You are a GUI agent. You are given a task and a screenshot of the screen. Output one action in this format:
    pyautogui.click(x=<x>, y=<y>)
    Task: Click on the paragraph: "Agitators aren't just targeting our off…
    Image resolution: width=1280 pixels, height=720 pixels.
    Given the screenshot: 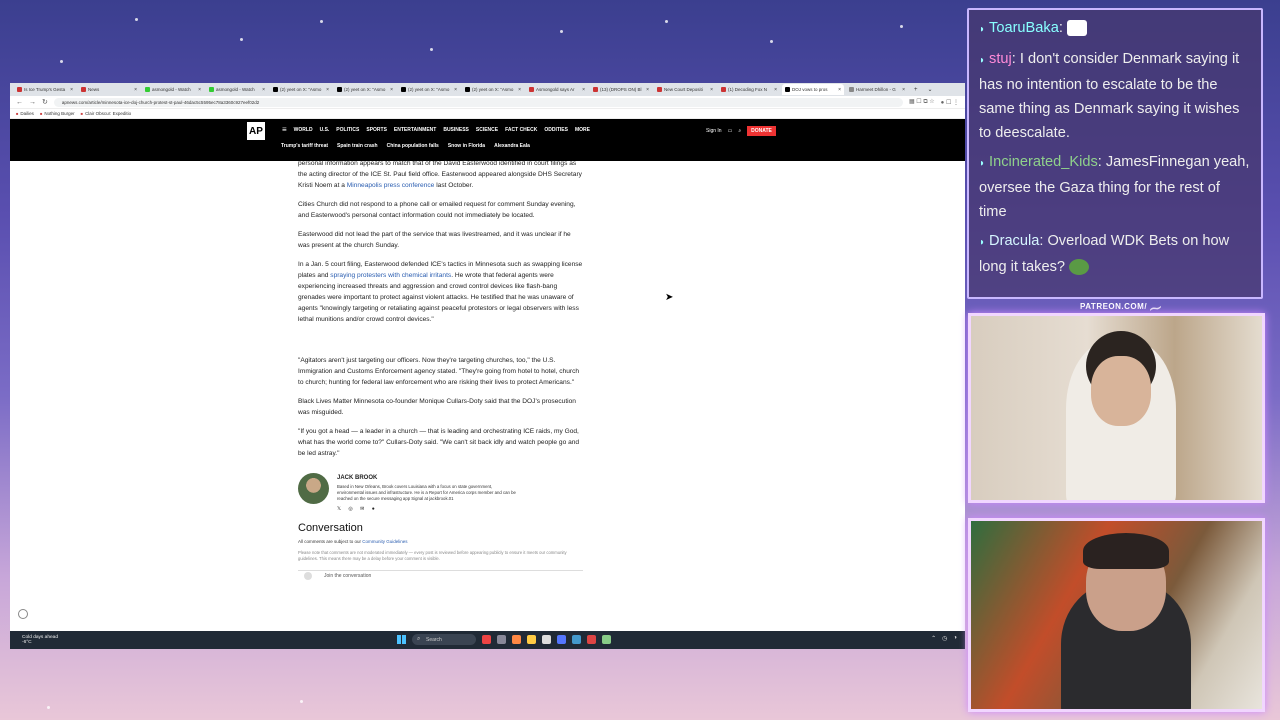 What is the action you would take?
    pyautogui.click(x=439, y=371)
    